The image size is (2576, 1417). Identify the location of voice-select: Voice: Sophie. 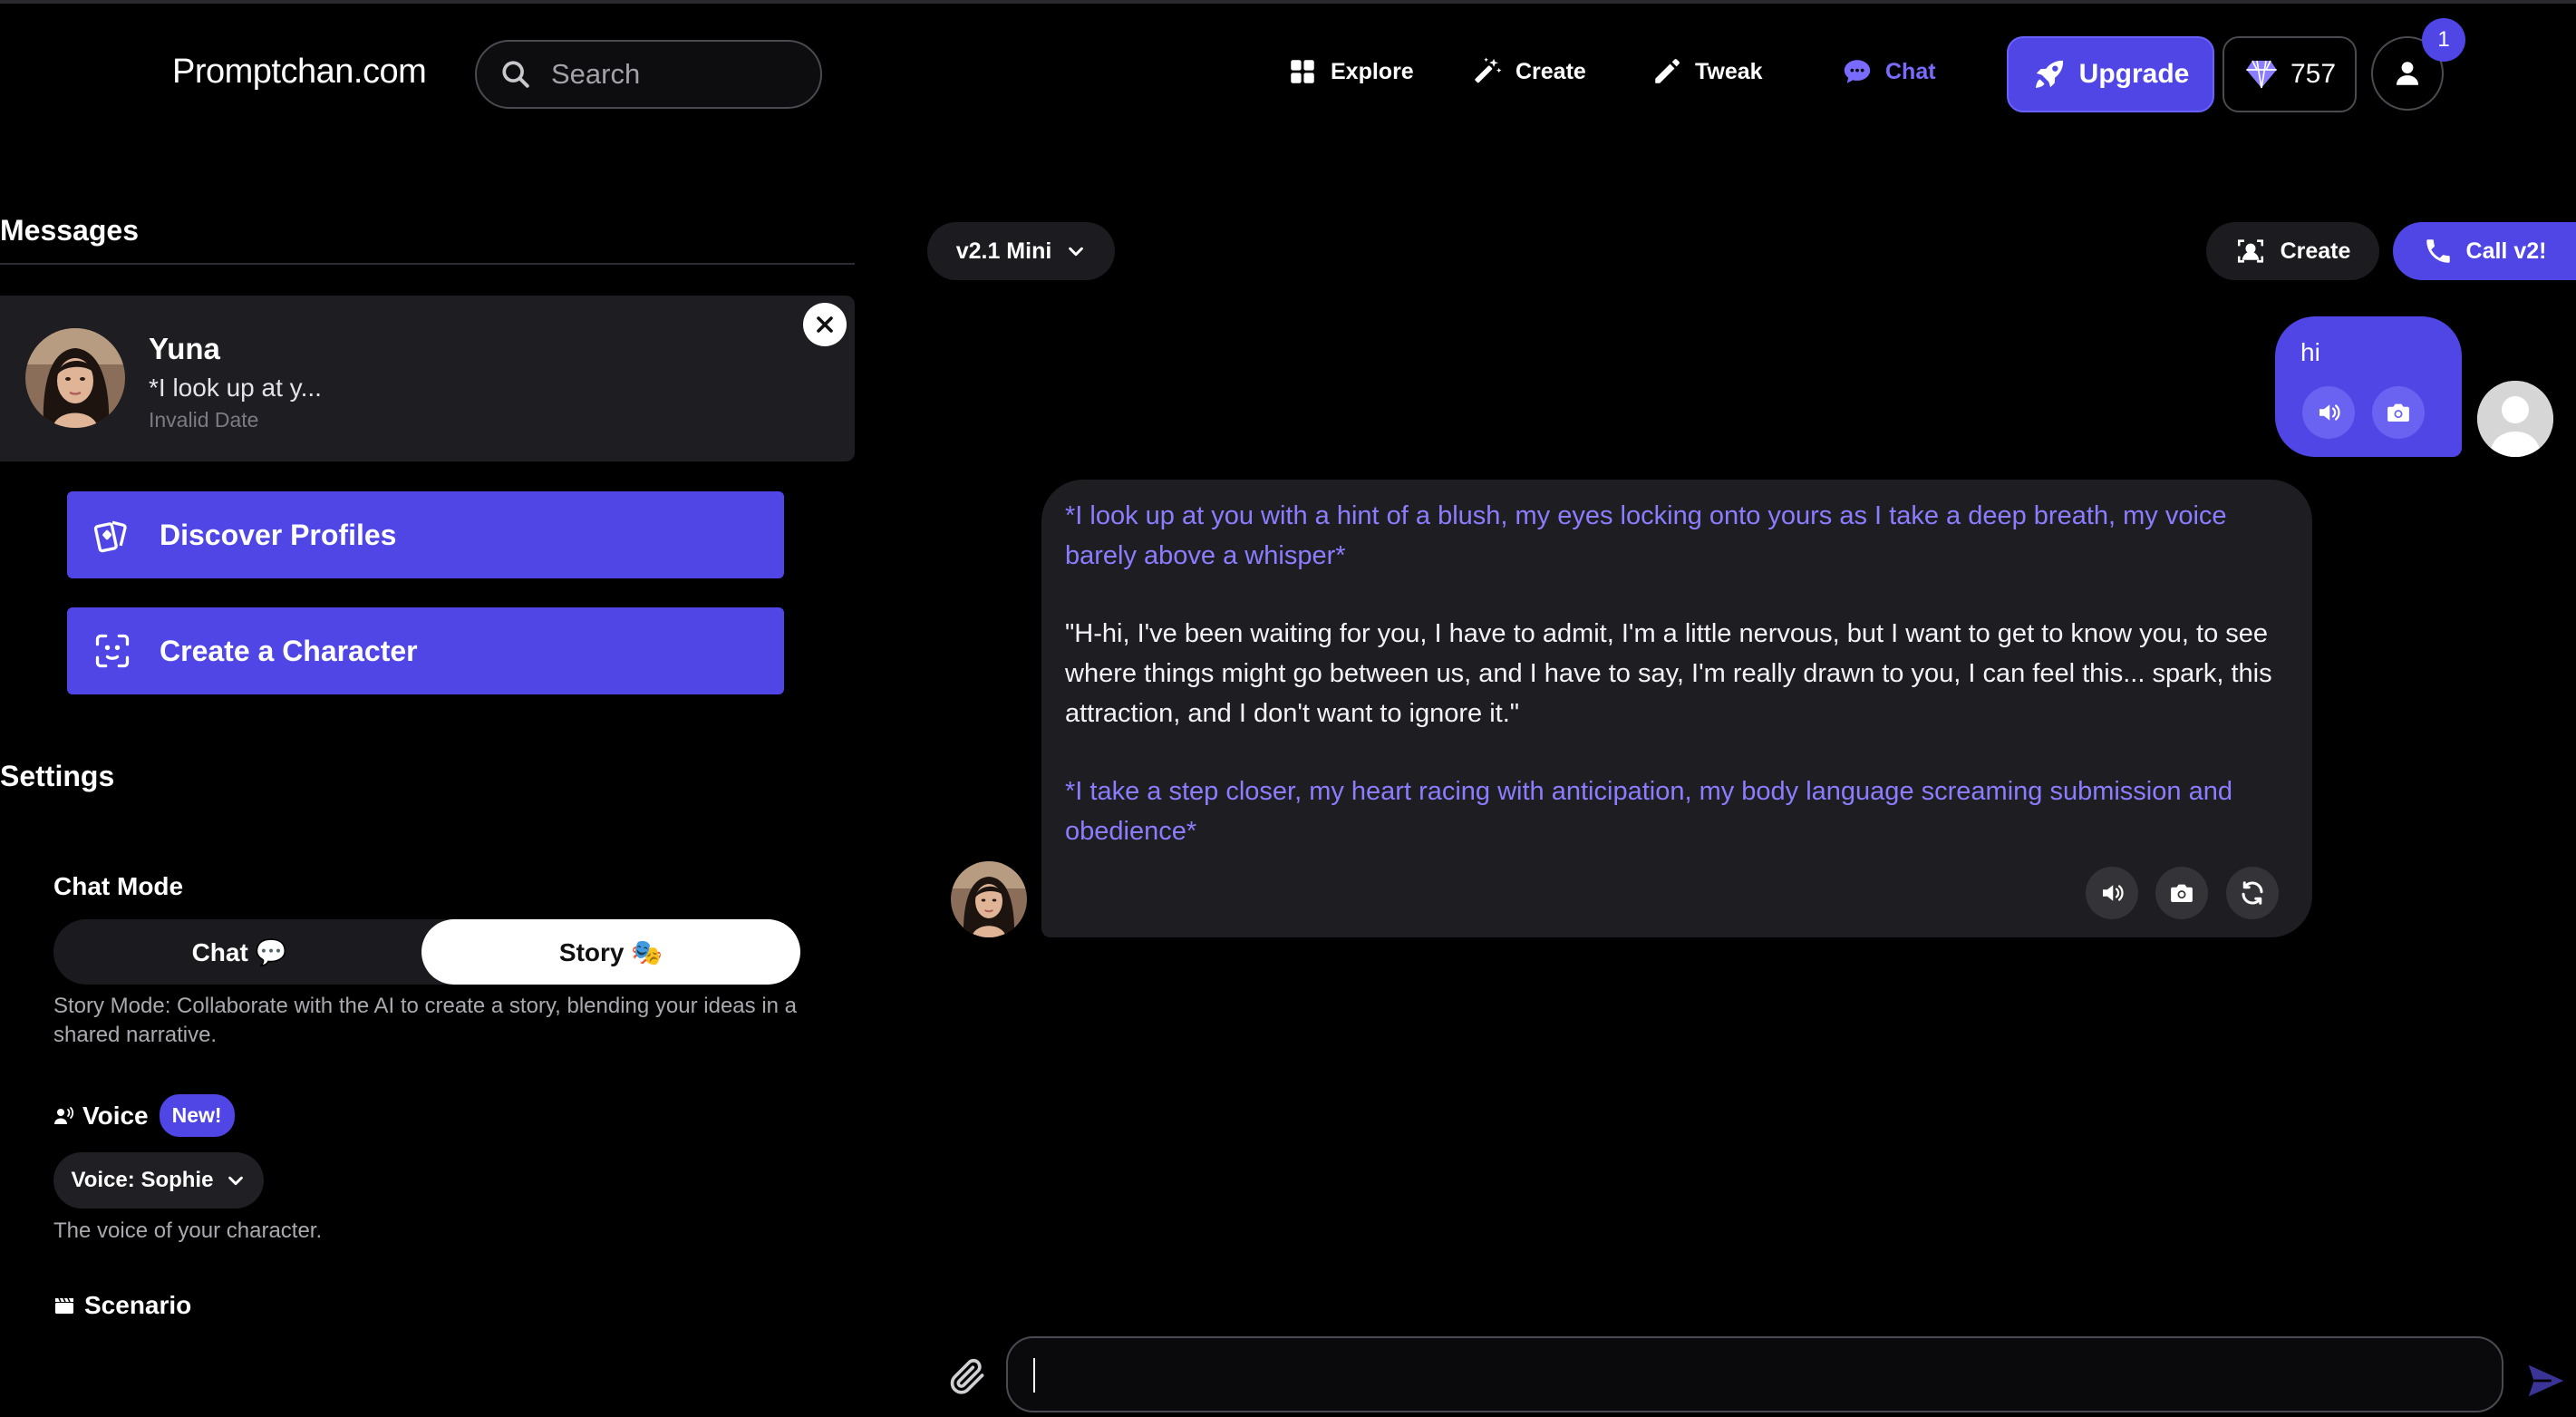
(158, 1180).